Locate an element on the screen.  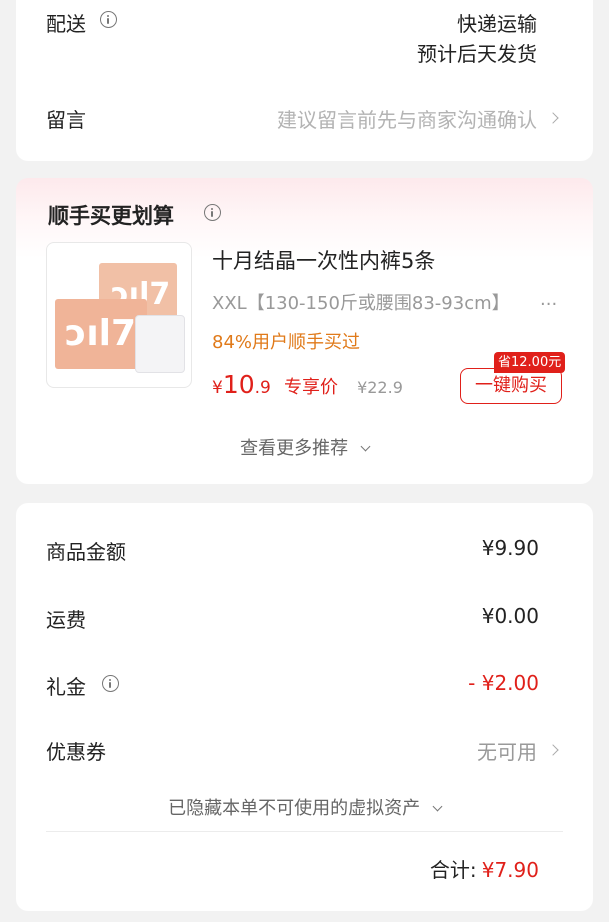
goods-amount-value: ¥9.90 is located at coordinates (510, 548).